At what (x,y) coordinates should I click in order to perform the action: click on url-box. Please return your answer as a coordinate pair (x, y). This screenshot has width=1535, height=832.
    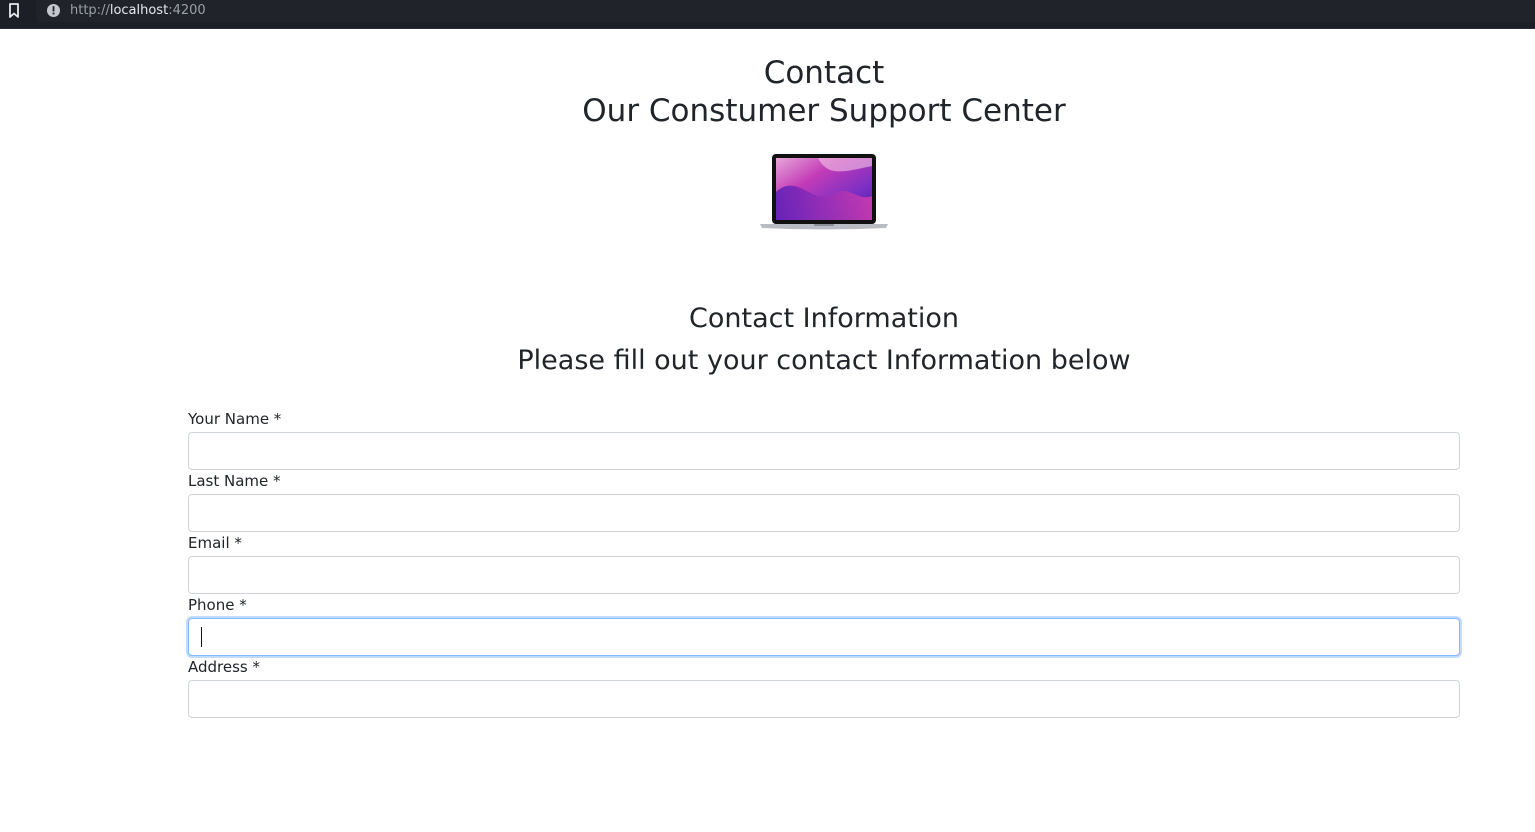
    Looking at the image, I should click on (785, 11).